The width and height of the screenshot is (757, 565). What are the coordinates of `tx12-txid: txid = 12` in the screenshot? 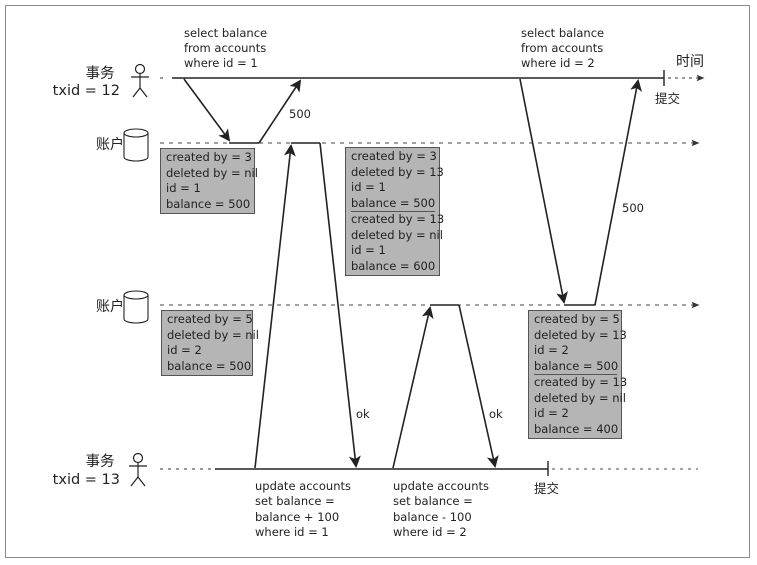 It's located at (86, 91).